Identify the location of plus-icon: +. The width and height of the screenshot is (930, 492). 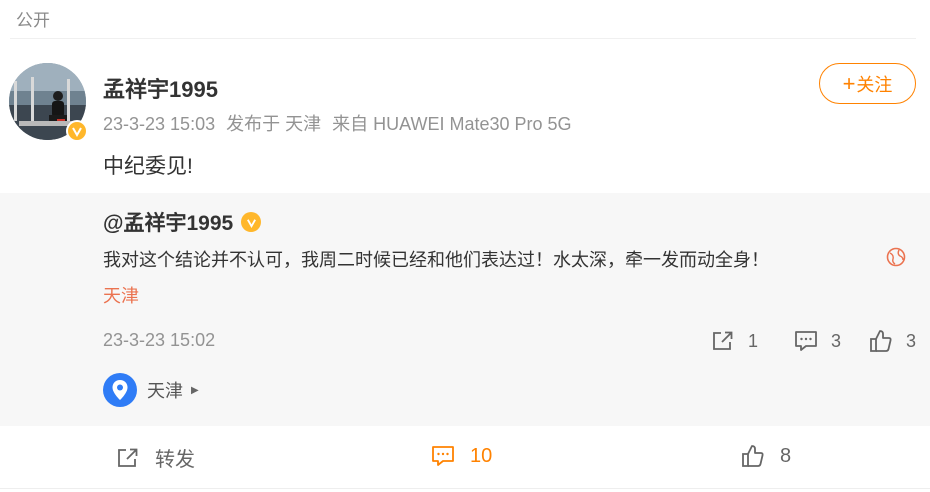
(849, 83).